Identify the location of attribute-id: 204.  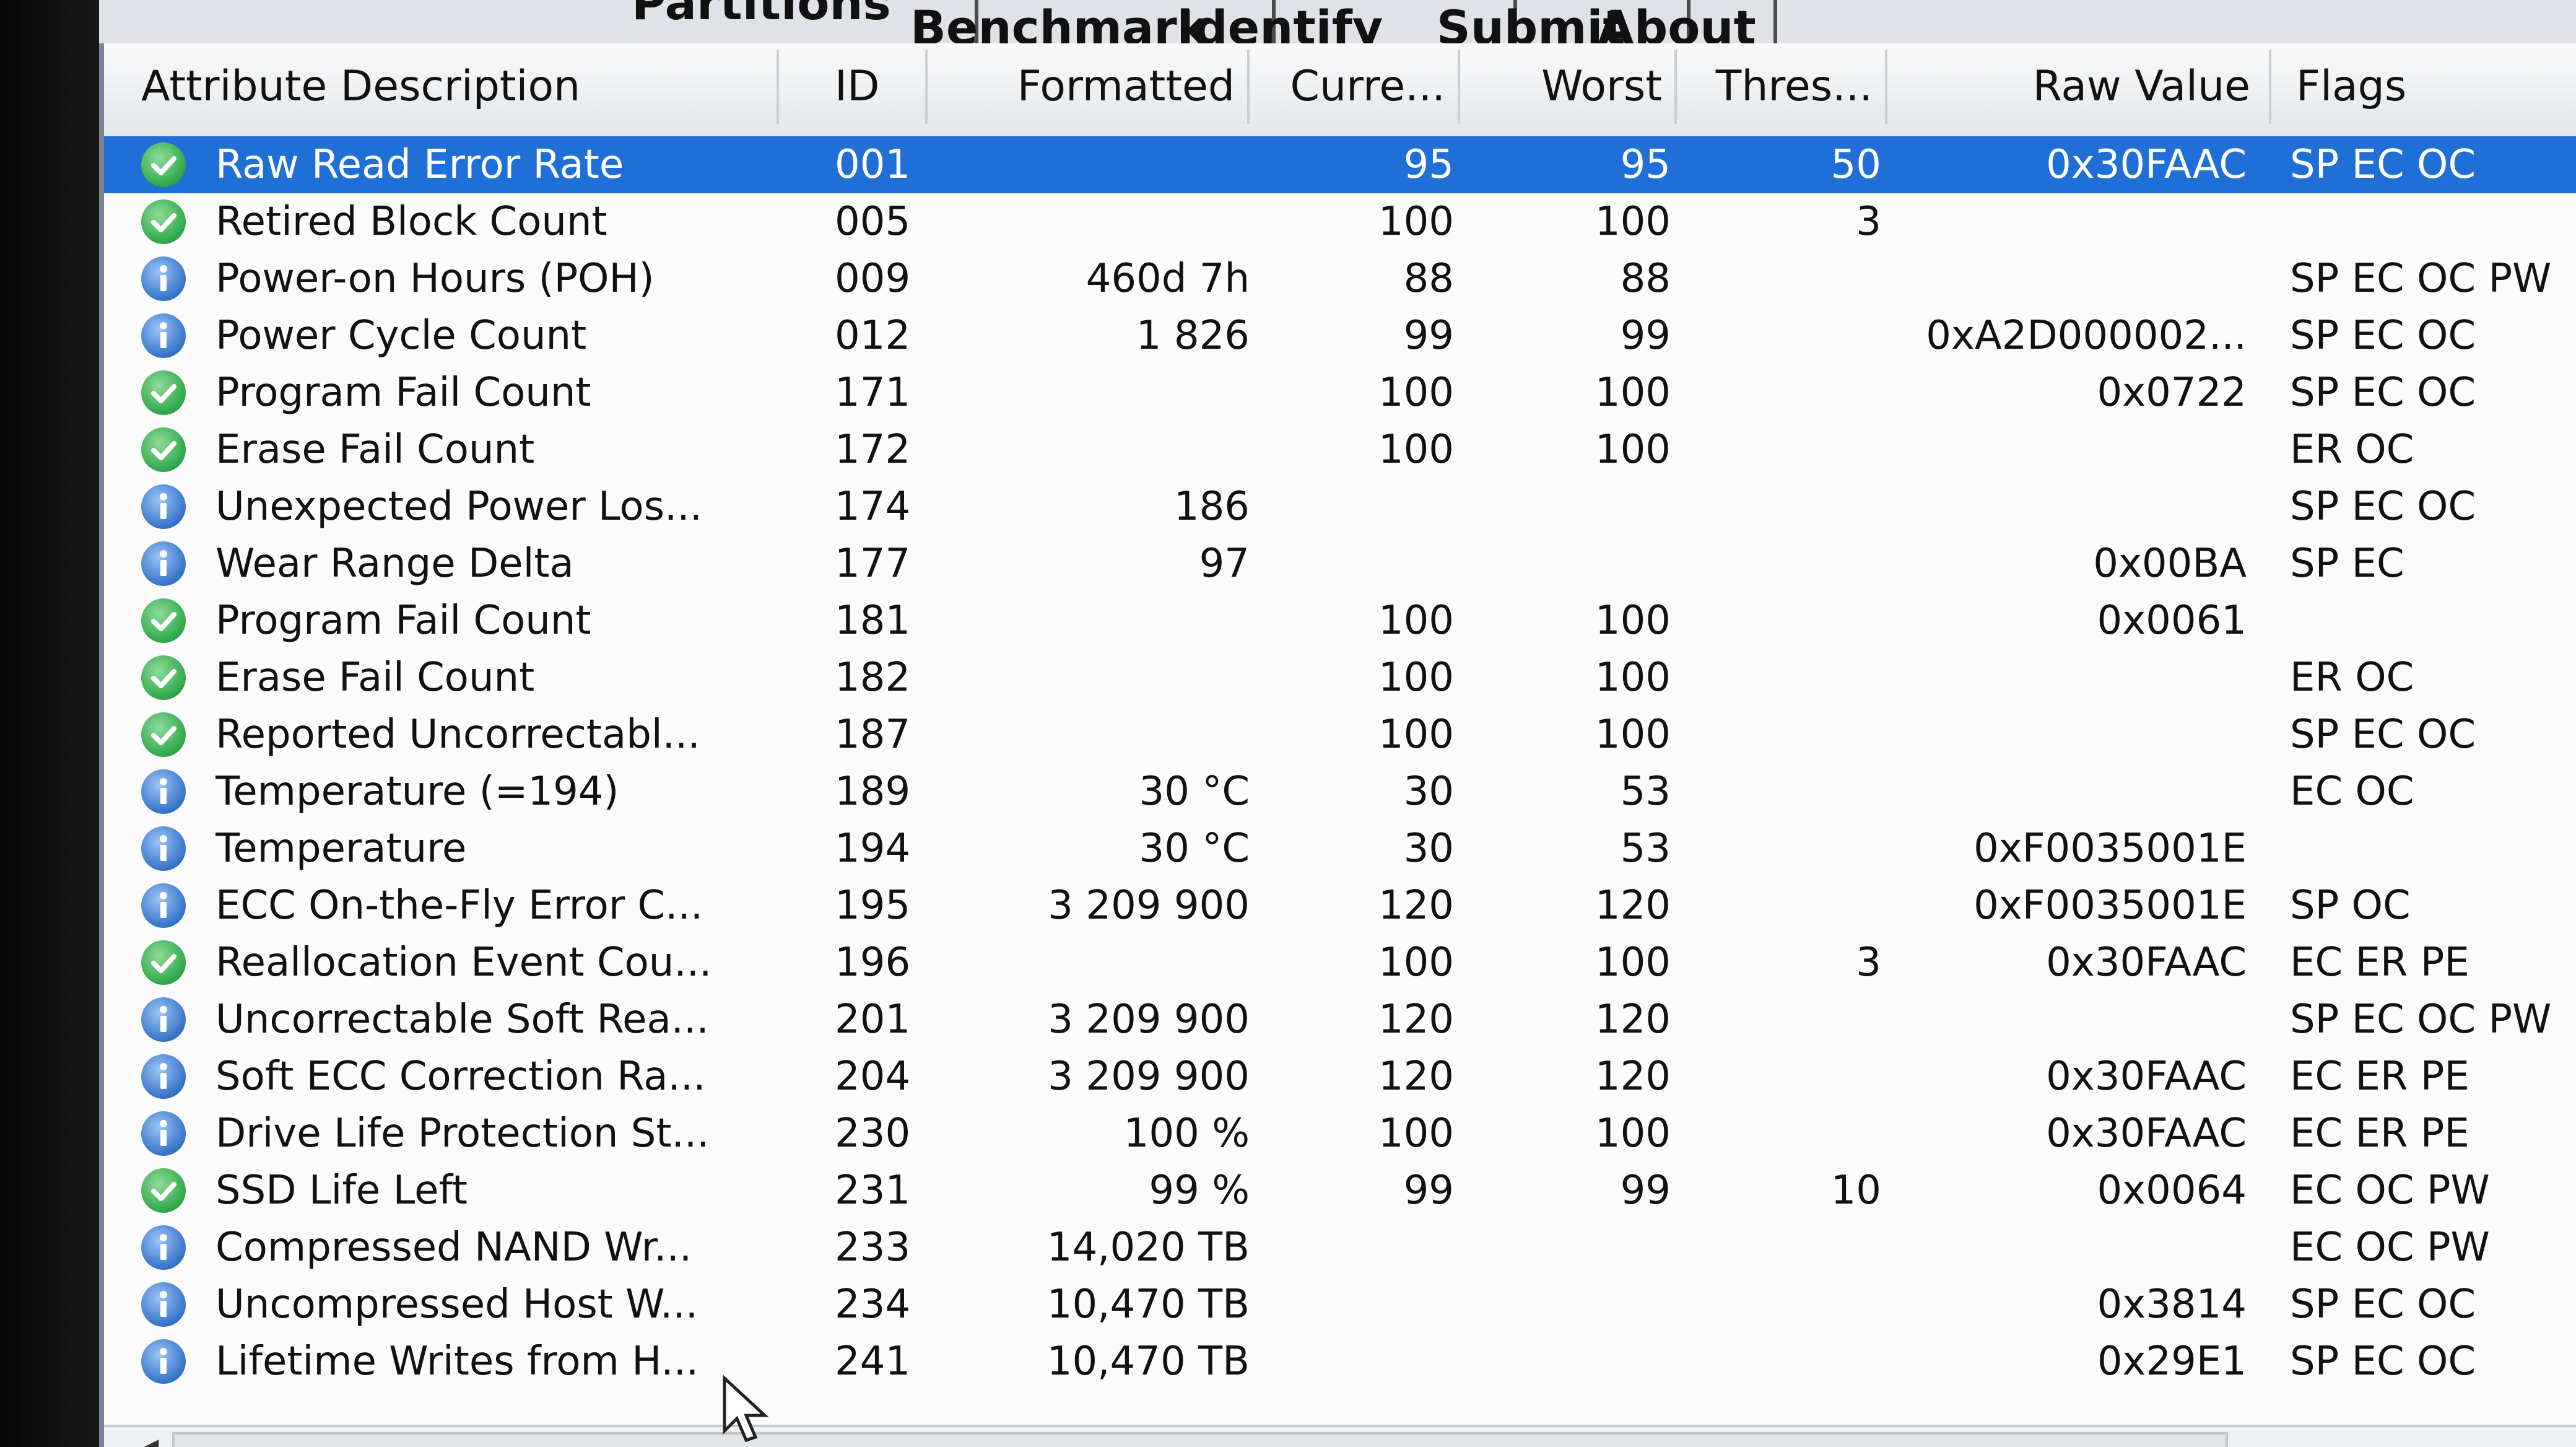
(873, 1076).